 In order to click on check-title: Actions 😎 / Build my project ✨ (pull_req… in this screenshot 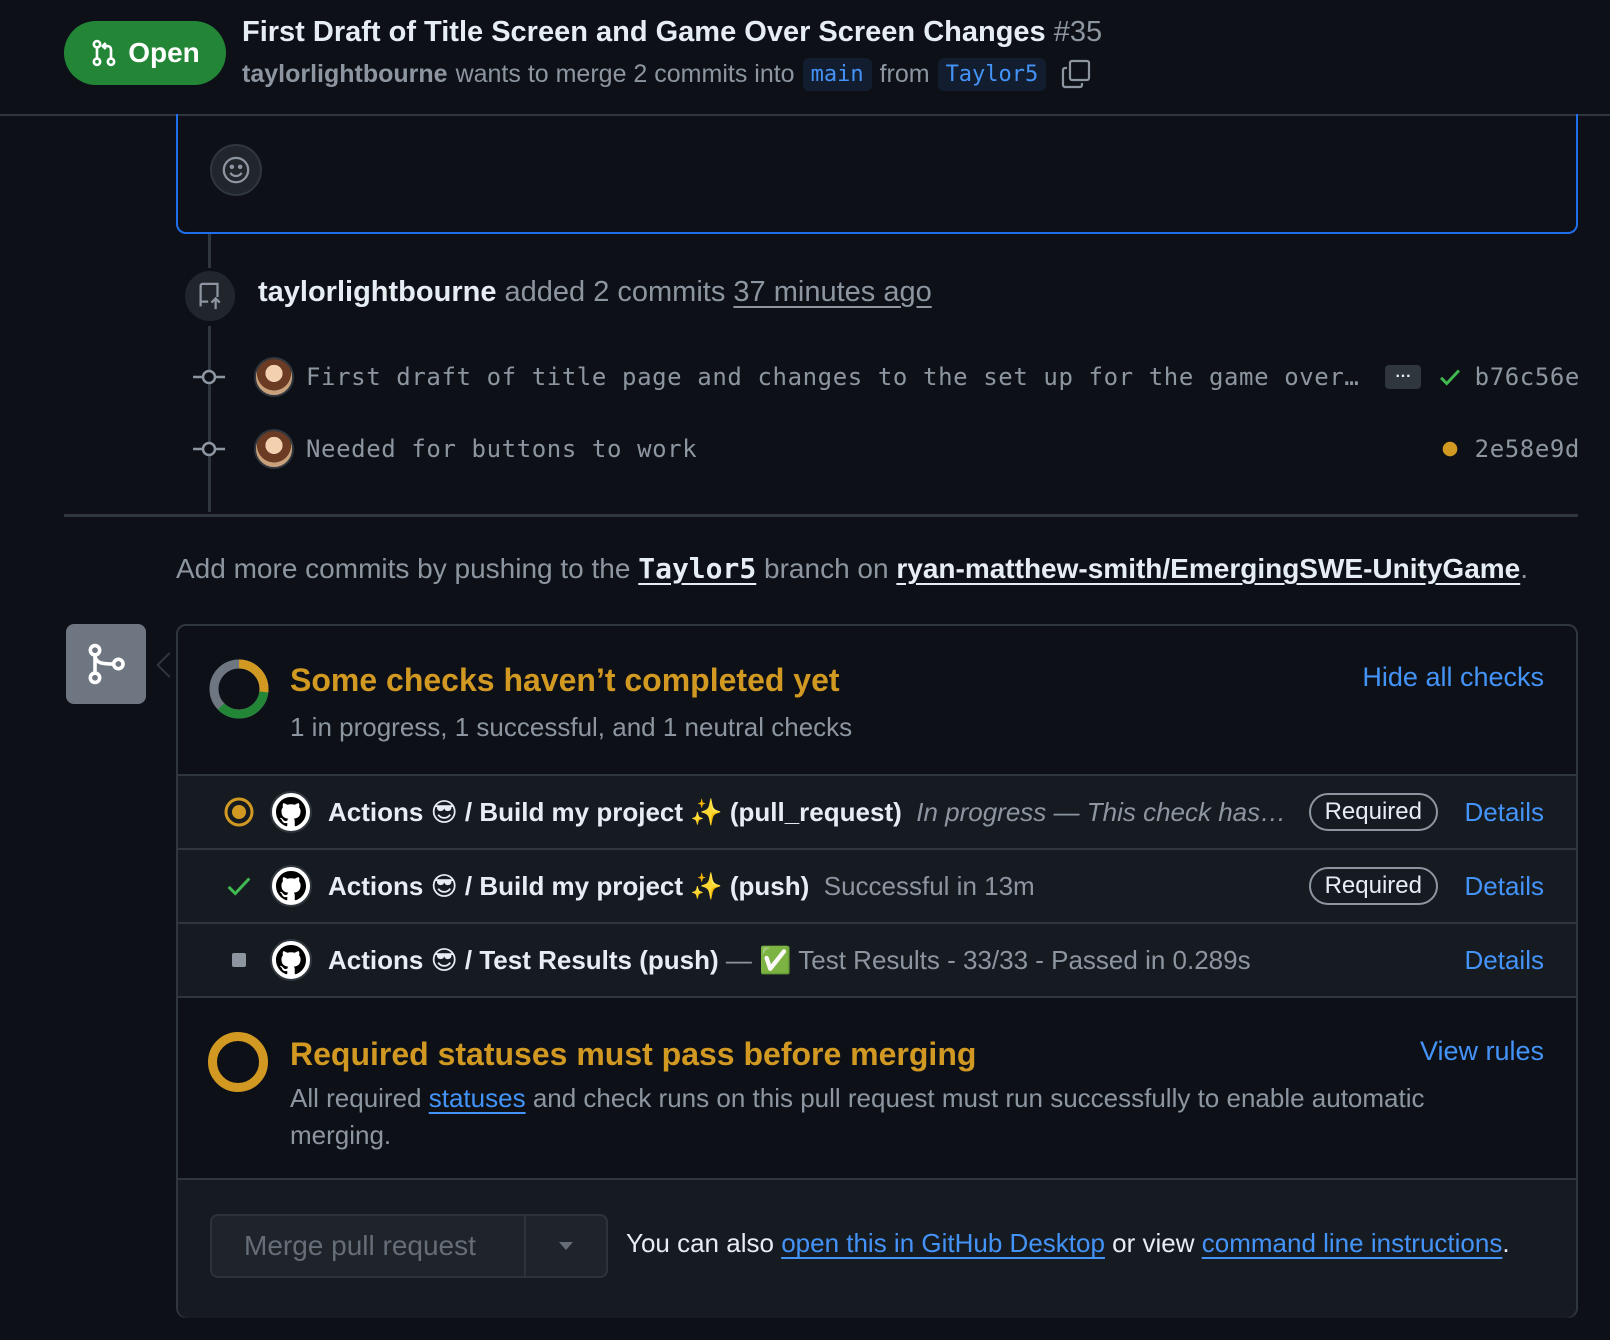, I will do `click(615, 811)`.